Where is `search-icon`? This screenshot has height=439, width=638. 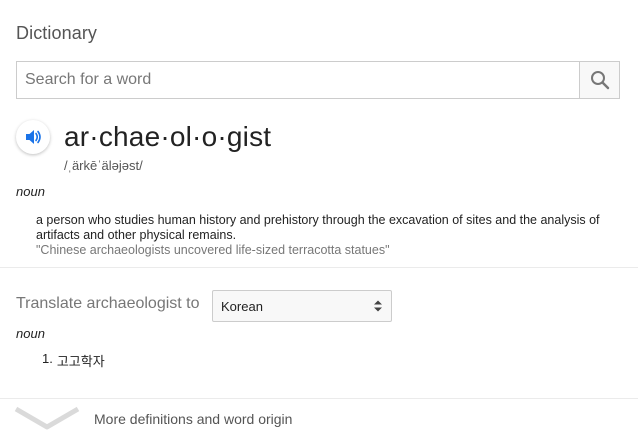 search-icon is located at coordinates (599, 80).